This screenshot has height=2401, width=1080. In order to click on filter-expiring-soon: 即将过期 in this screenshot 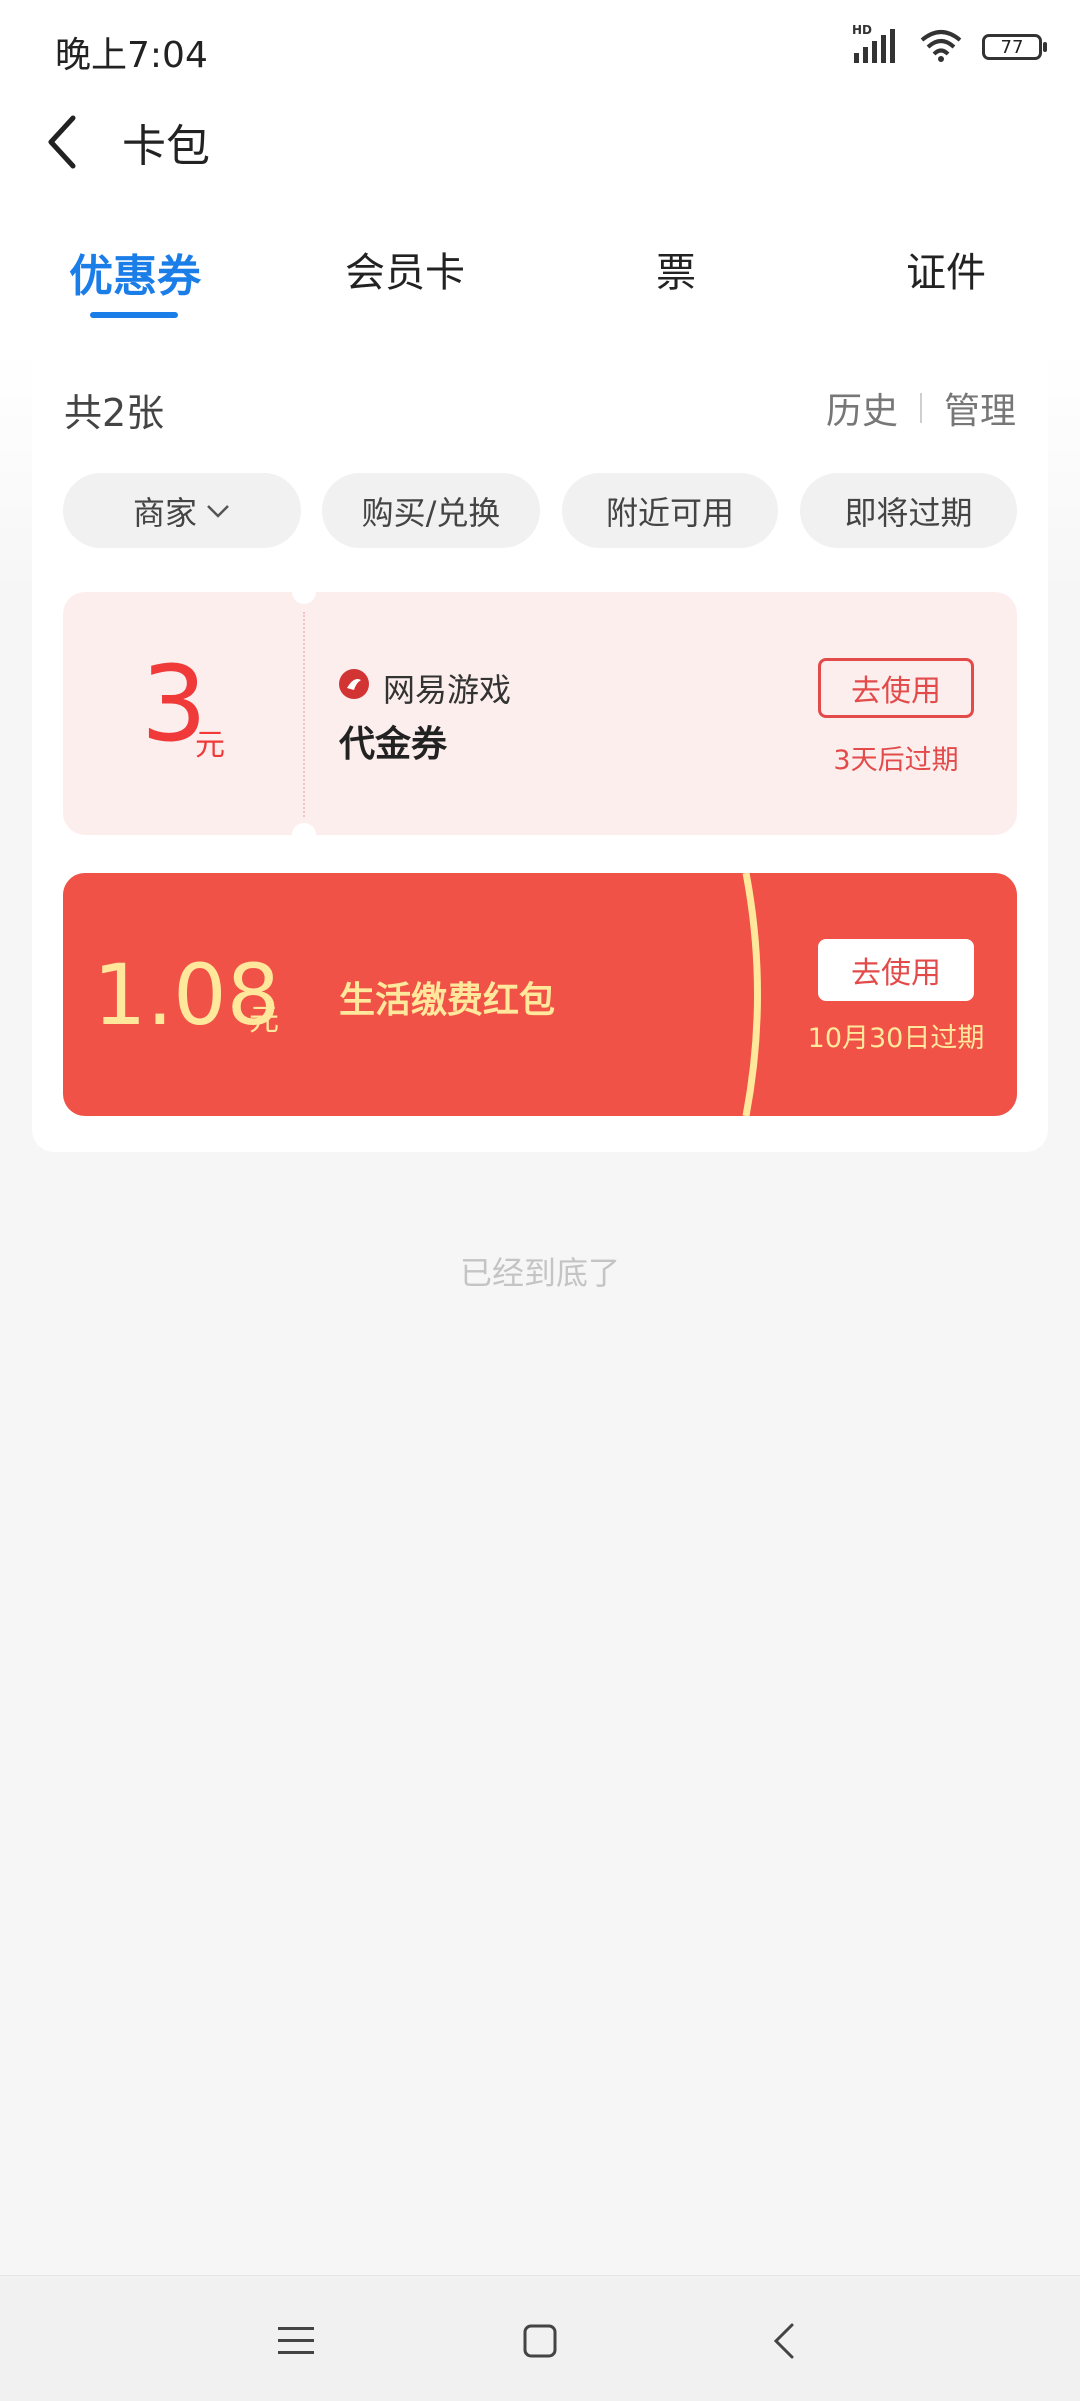, I will do `click(908, 510)`.